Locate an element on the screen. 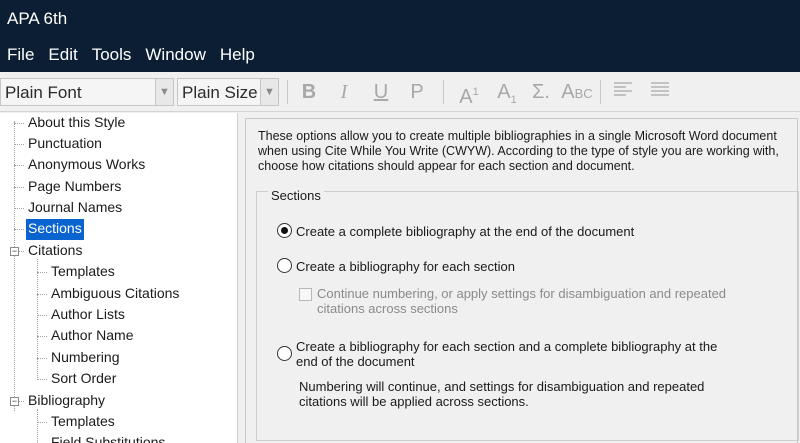 The image size is (800, 443). justify-button is located at coordinates (660, 92).